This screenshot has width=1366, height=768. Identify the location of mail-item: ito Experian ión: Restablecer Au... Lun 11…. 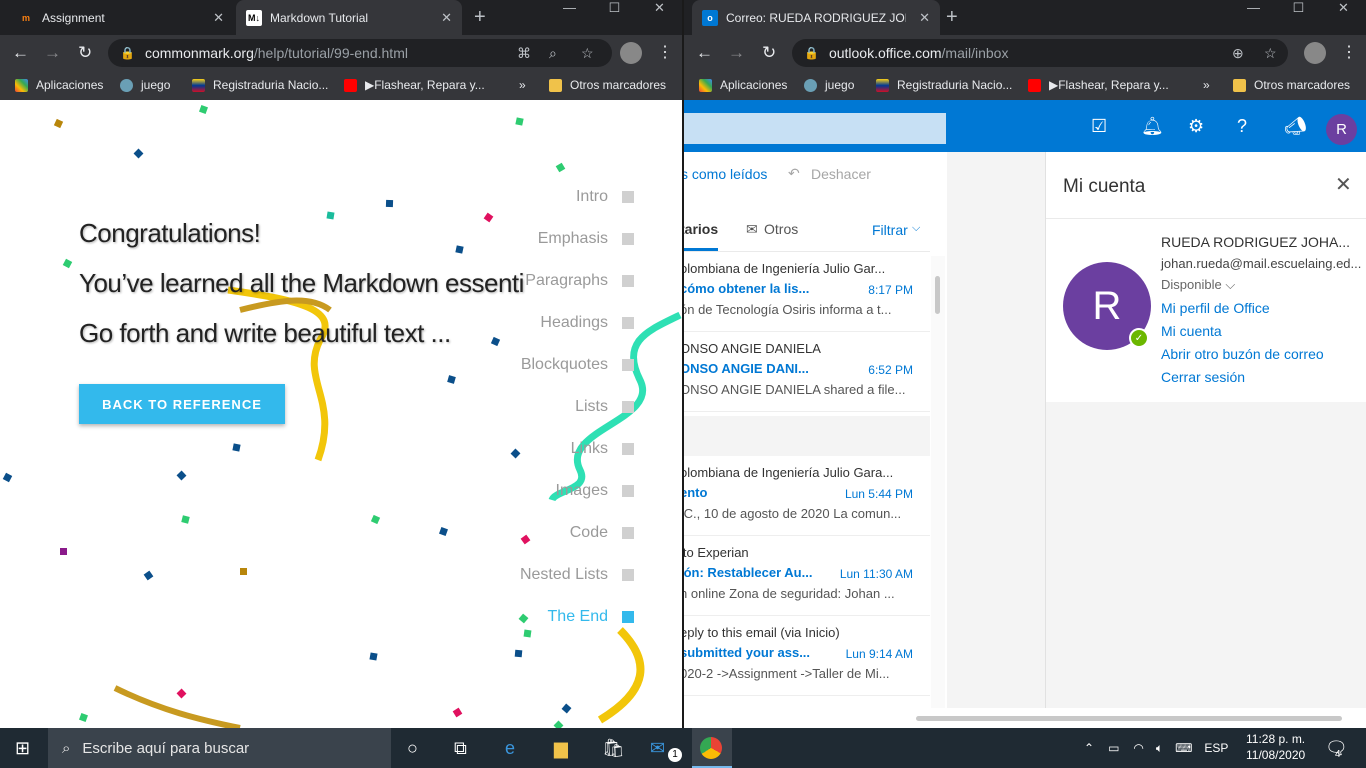
(807, 576).